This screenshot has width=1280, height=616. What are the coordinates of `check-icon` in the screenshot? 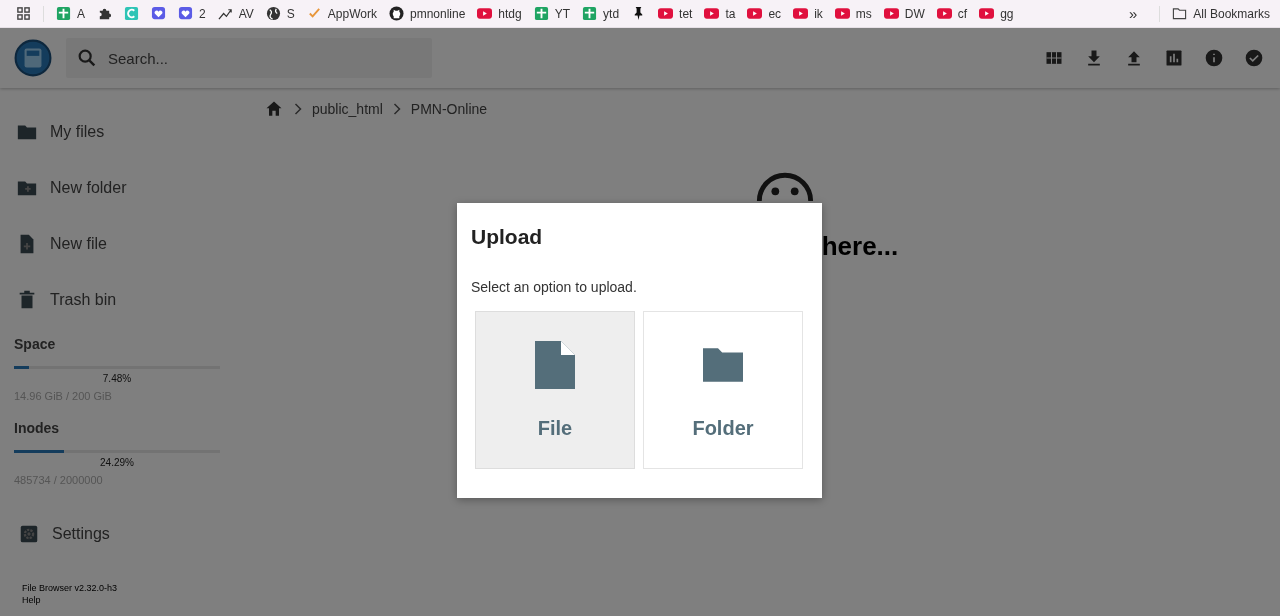 It's located at (314, 13).